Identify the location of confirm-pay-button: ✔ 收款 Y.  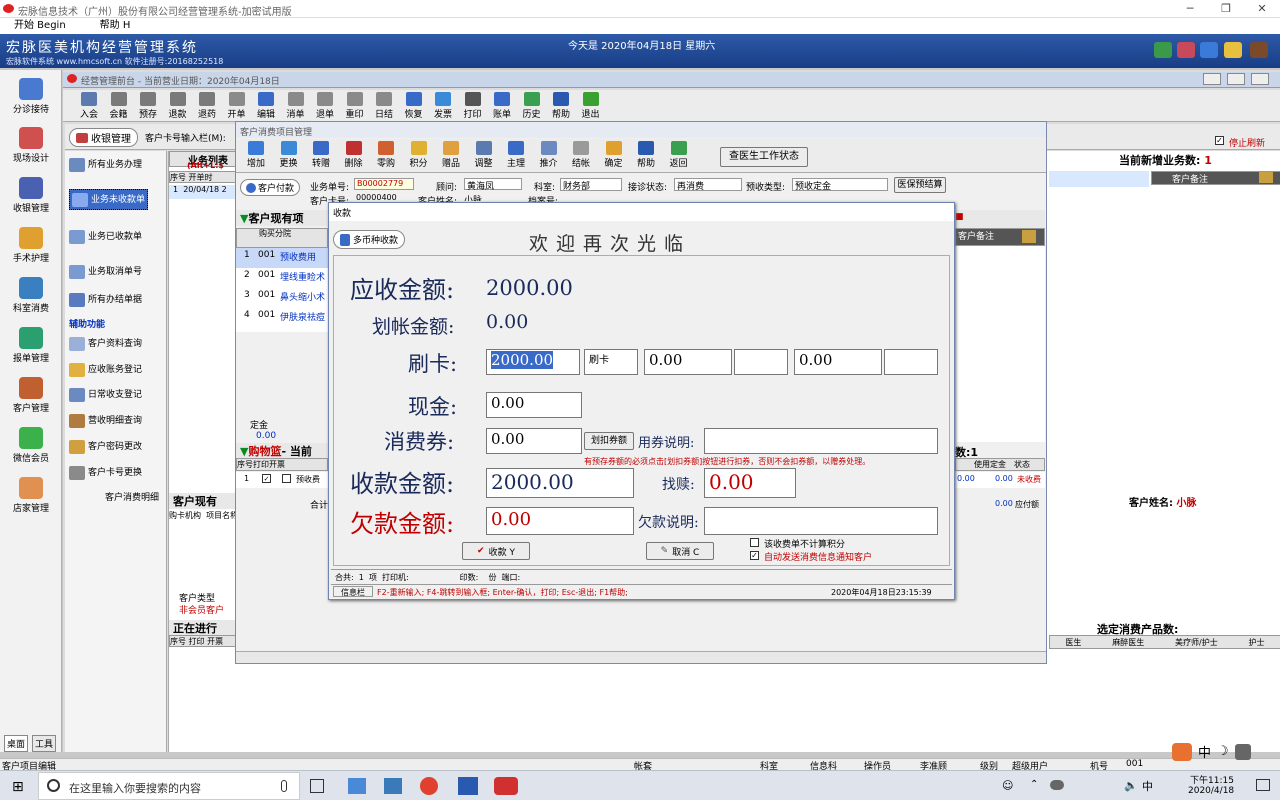
(496, 551).